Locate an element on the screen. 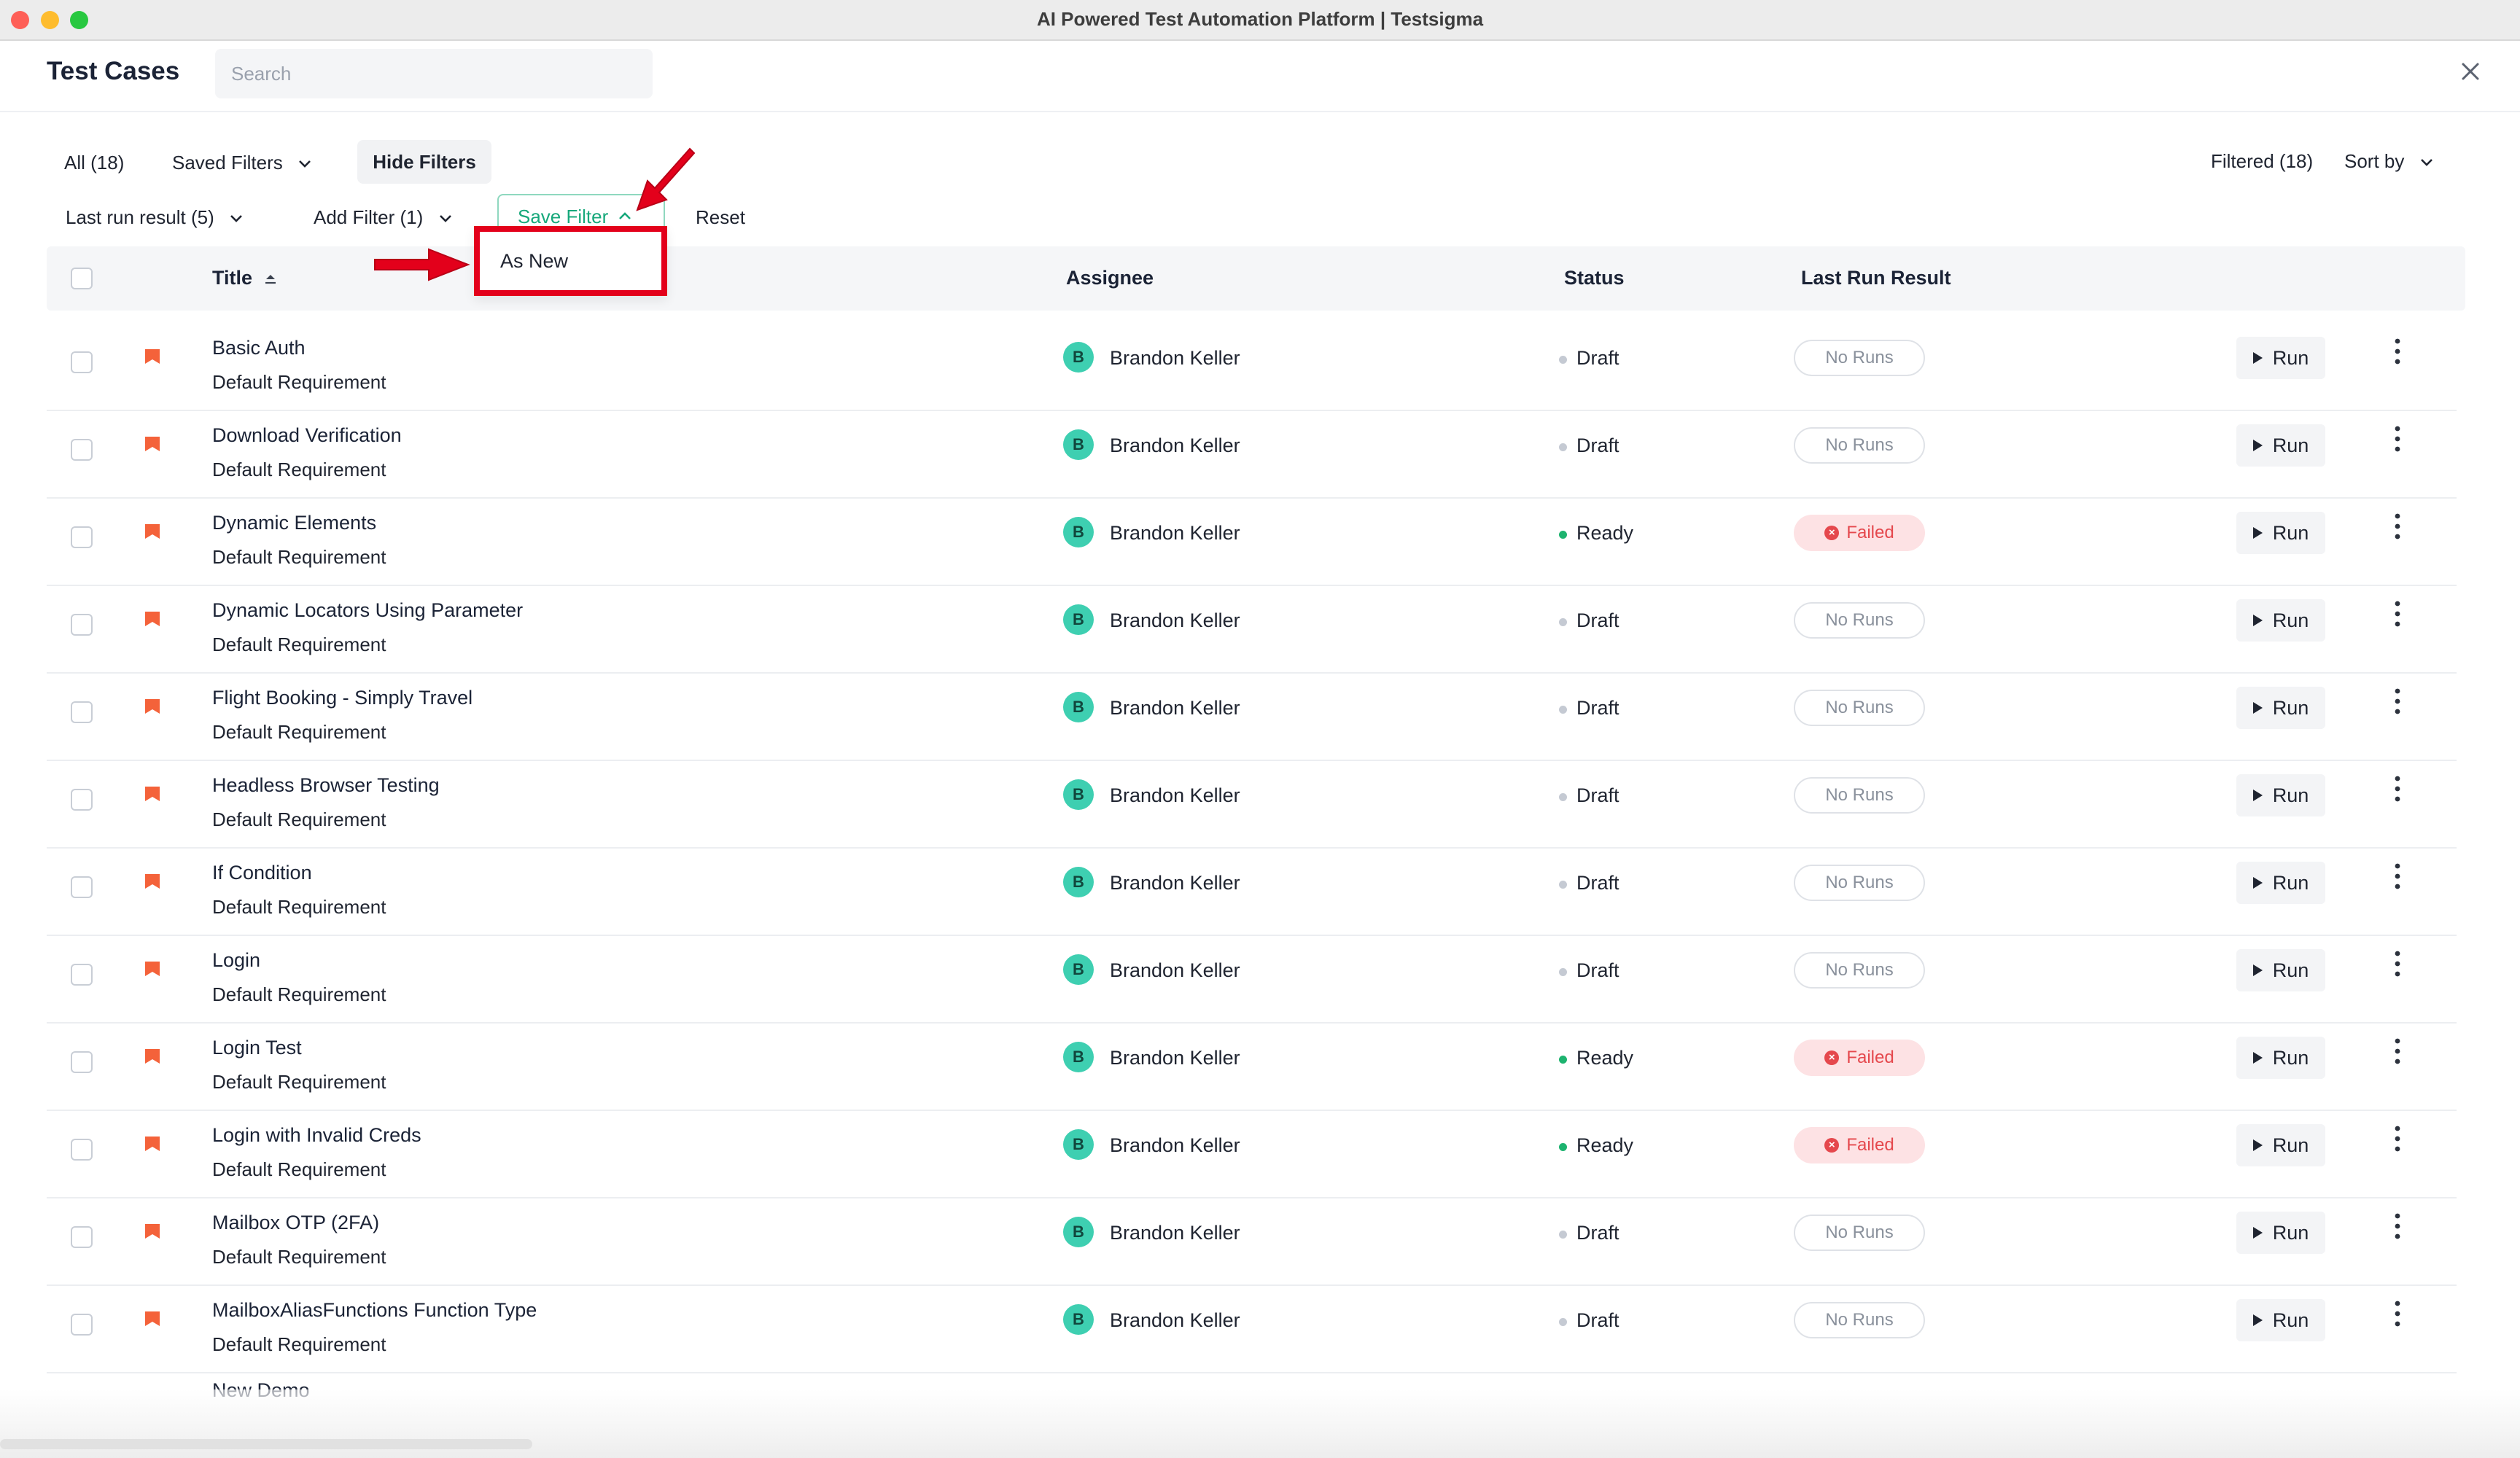  save-filter-as-new-option: As New is located at coordinates (534, 261).